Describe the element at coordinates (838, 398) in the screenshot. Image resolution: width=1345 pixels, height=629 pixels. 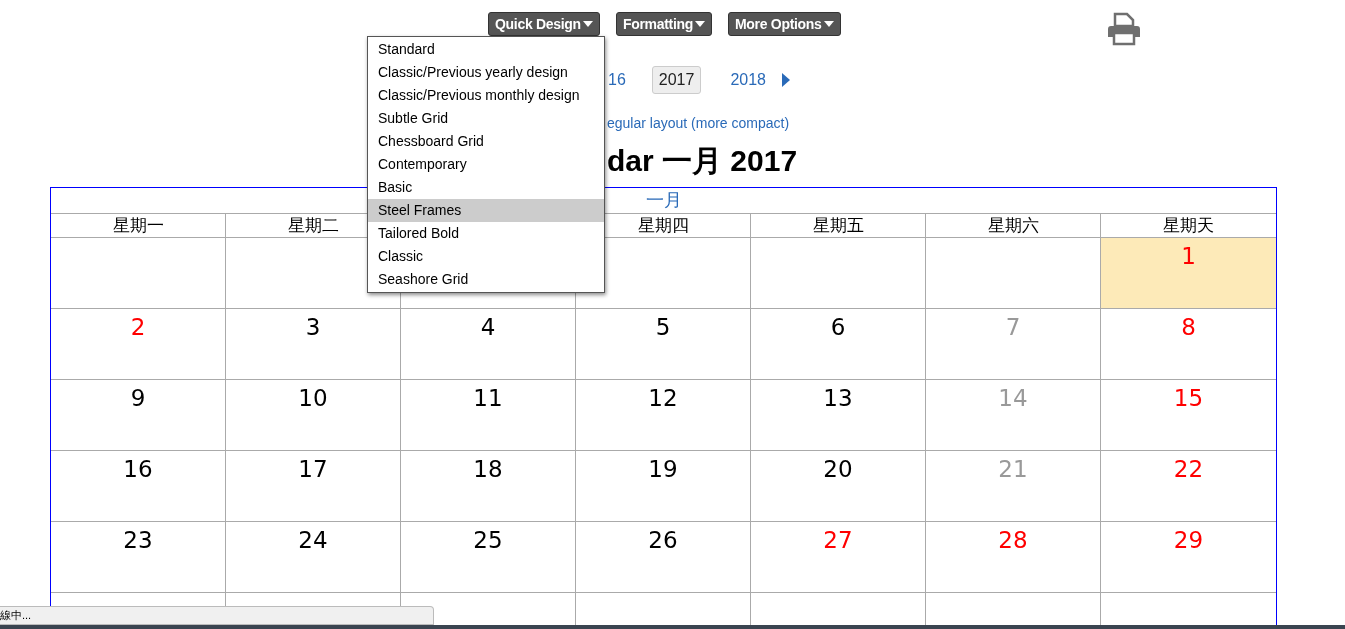
I see `day-number: 13` at that location.